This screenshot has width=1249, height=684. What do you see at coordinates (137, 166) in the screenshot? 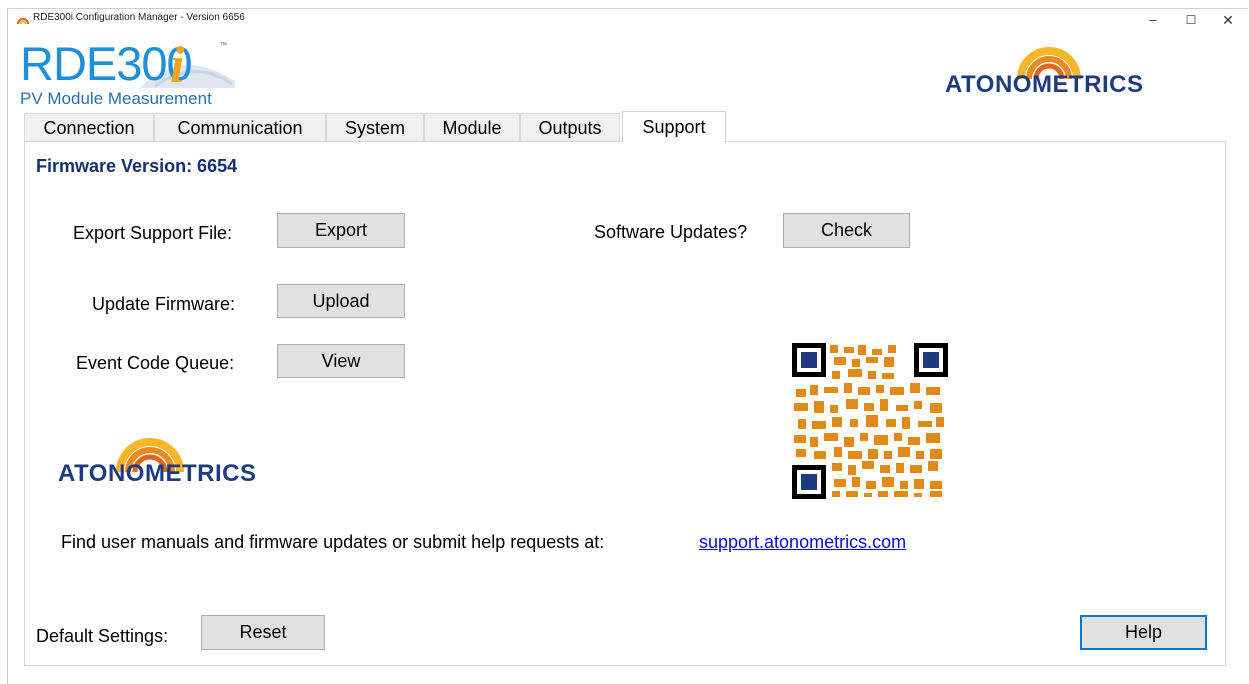
I see `firmware-version: Firmware Version: 6654` at bounding box center [137, 166].